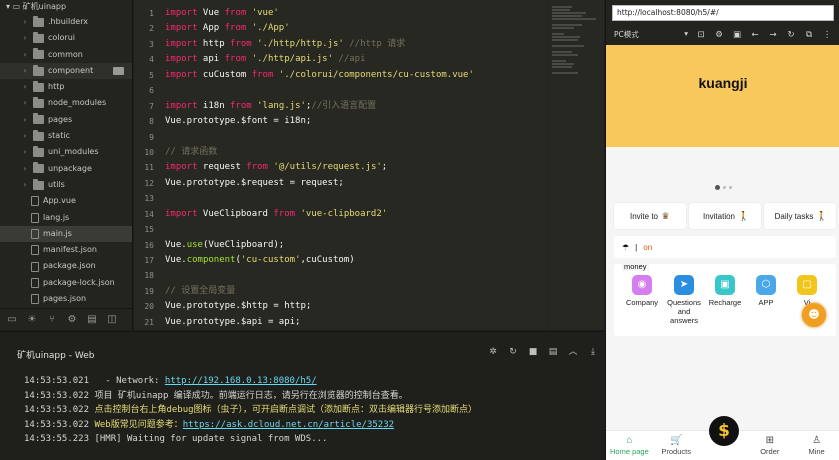  I want to click on center-dollar-button: $, so click(724, 431).